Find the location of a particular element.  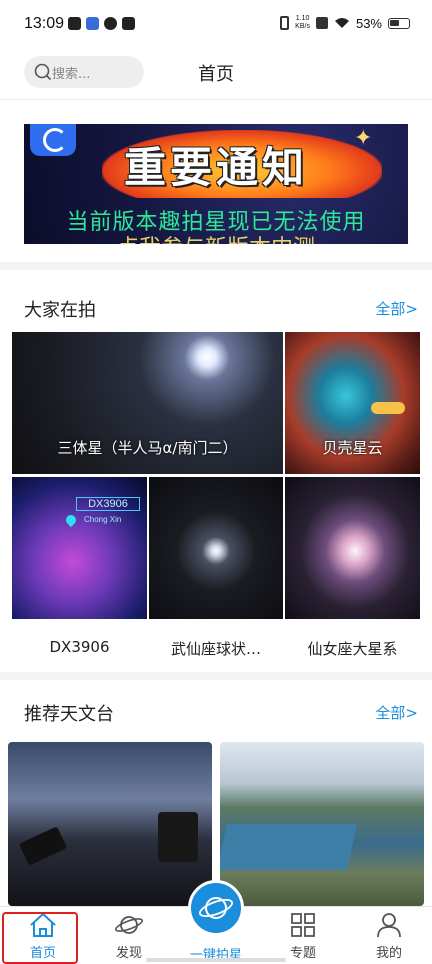

caption-andromeda: 仙女座大星系 is located at coordinates (352, 649).